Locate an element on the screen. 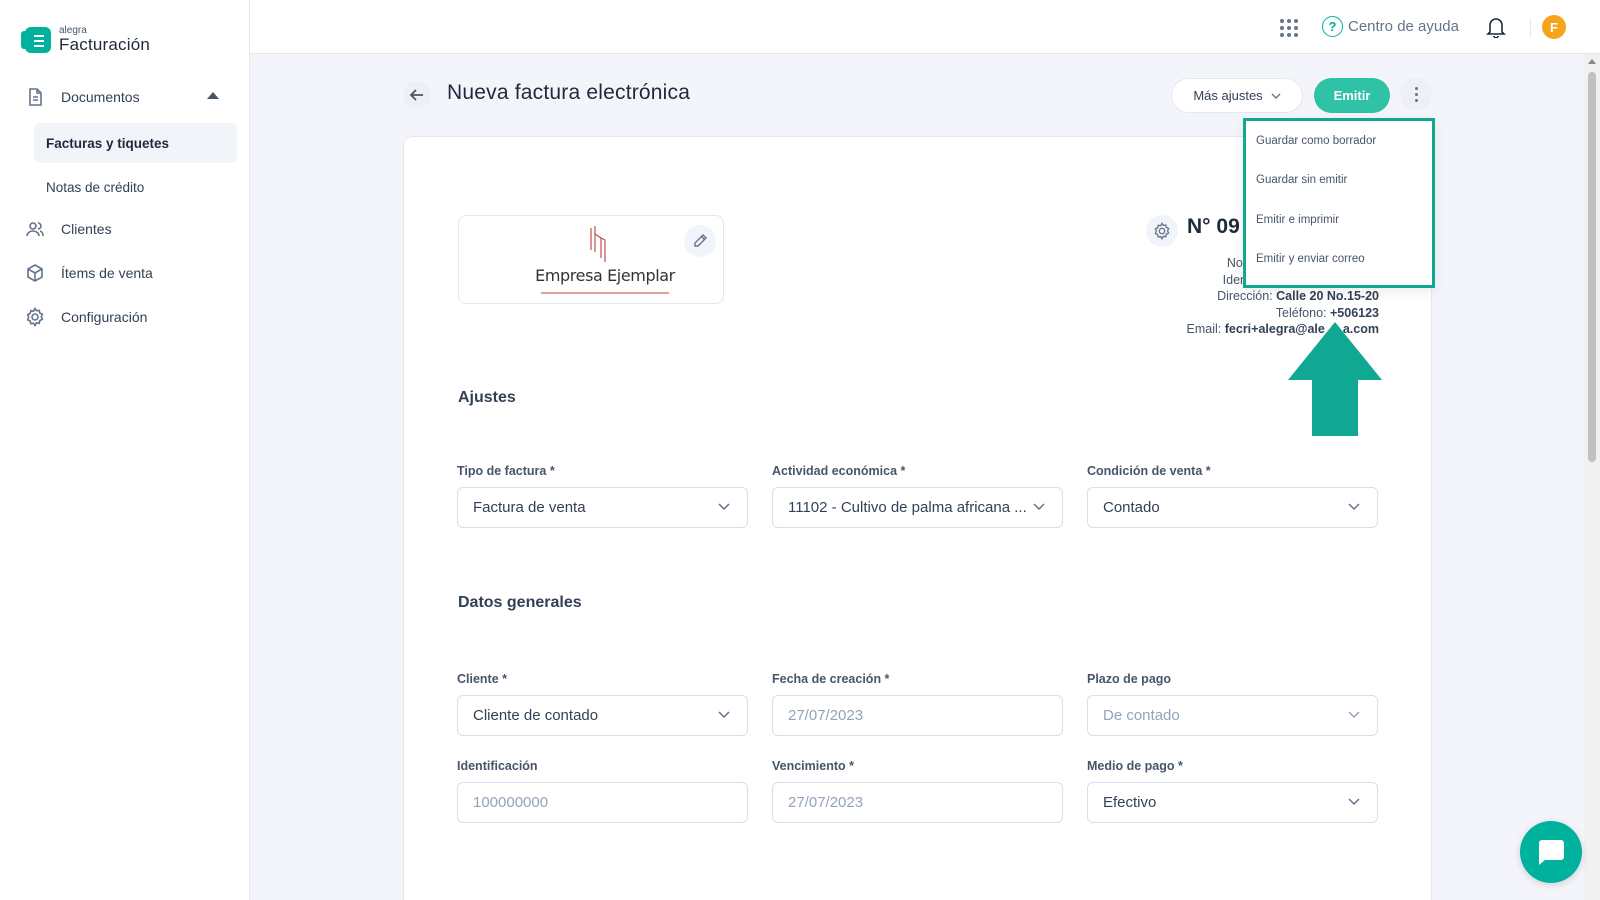 This screenshot has height=900, width=1600. brand-name: Facturación is located at coordinates (105, 44).